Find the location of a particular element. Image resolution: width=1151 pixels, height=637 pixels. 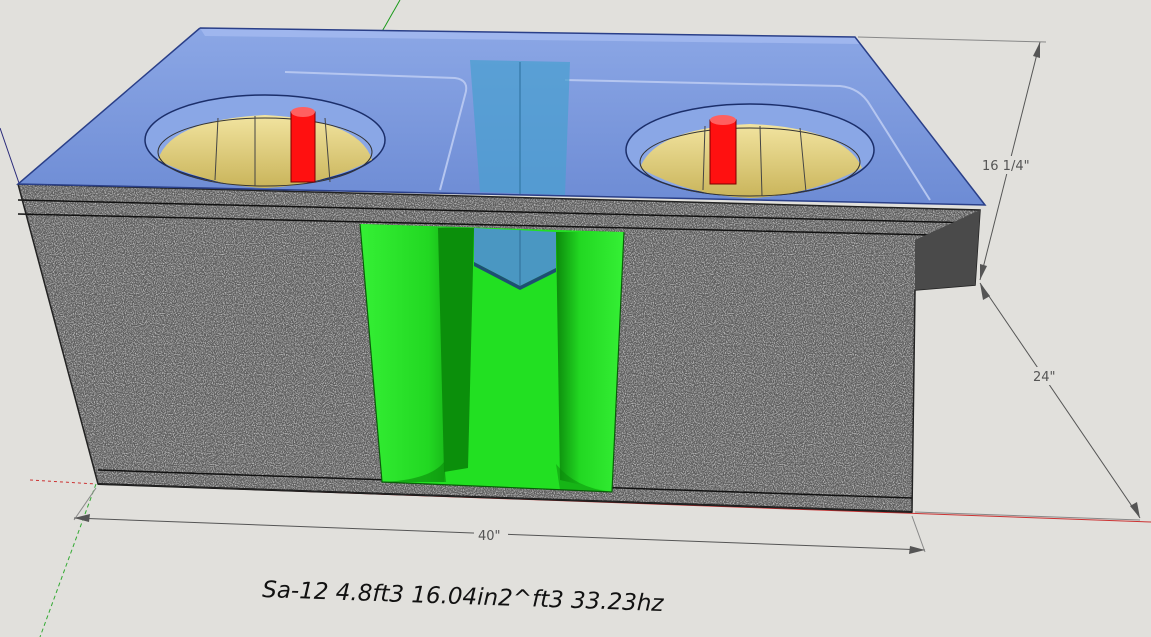

design-caption: Sa-12 4.8ft3 16.04in2^ft3 33.23hz is located at coordinates (463, 597).